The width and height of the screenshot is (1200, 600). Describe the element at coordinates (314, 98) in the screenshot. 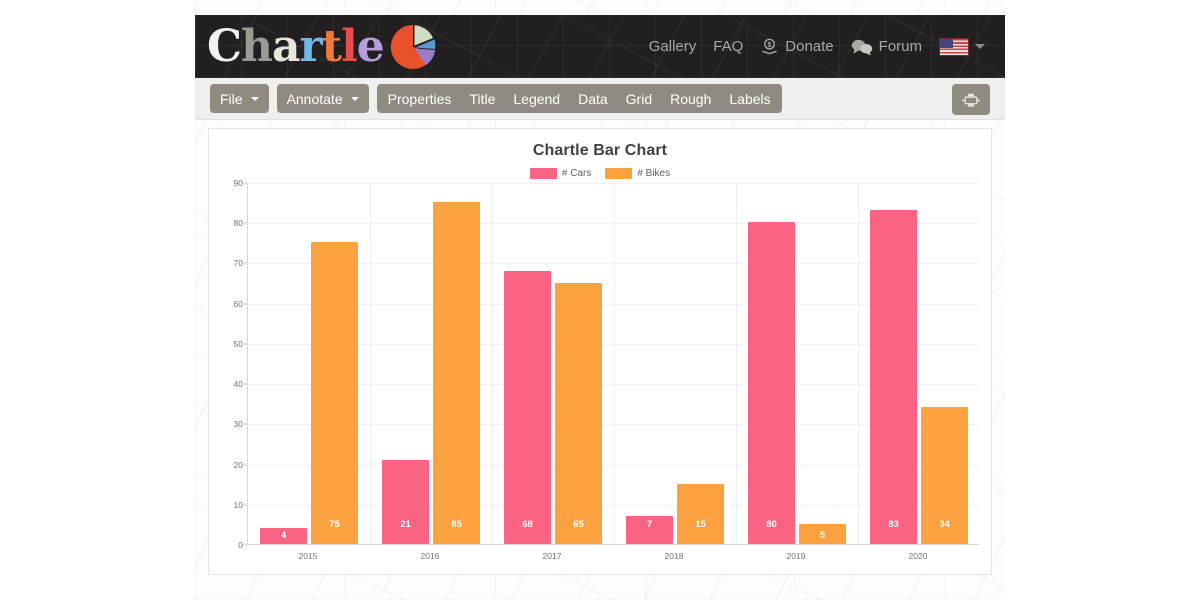

I see `annotate-menu-label: Annotate` at that location.